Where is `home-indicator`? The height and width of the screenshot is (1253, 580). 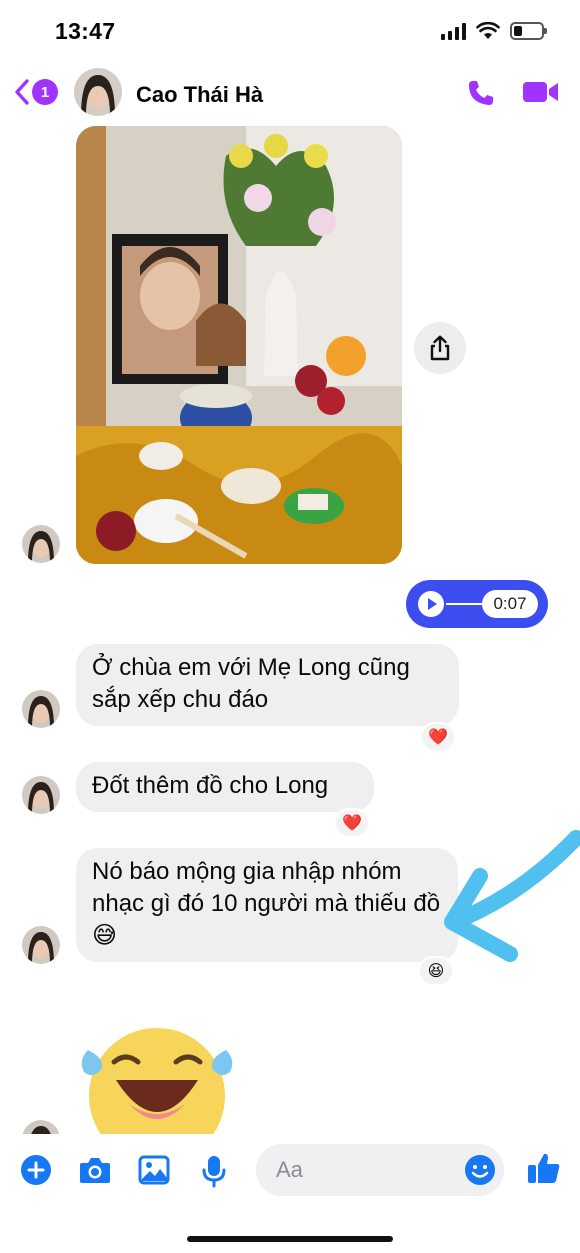 home-indicator is located at coordinates (290, 1239).